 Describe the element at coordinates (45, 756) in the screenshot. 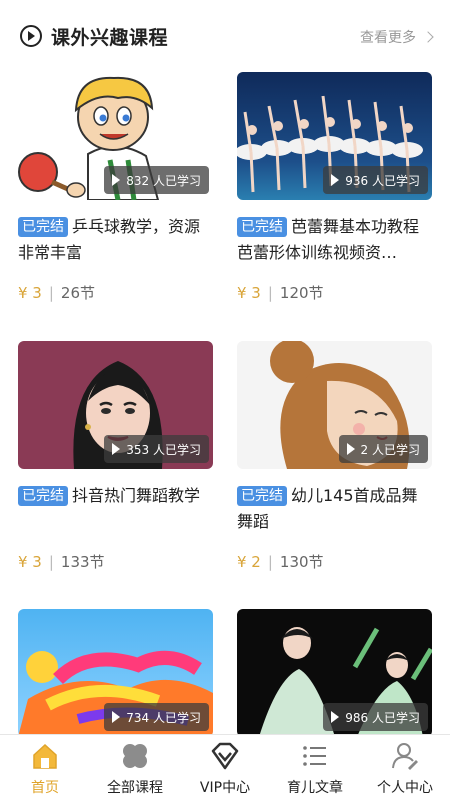

I see `home-icon` at that location.